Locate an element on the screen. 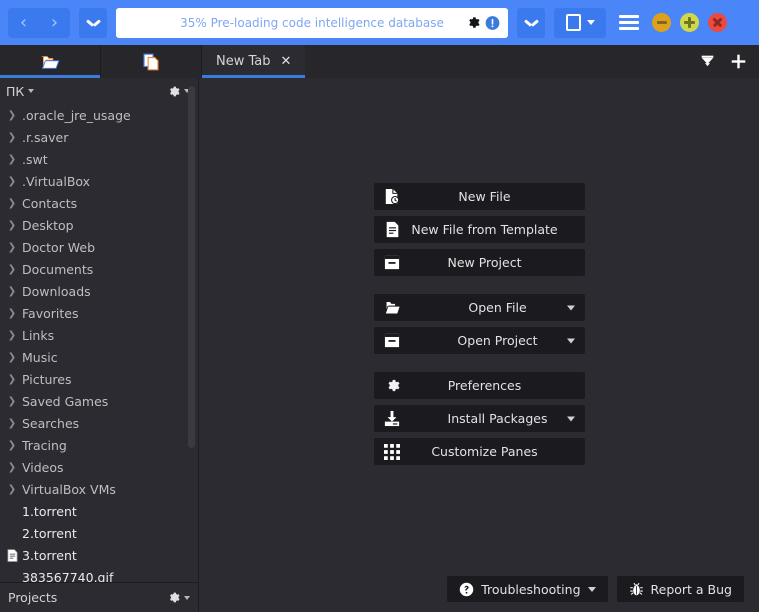 This screenshot has height=612, width=759. info-icon is located at coordinates (492, 22).